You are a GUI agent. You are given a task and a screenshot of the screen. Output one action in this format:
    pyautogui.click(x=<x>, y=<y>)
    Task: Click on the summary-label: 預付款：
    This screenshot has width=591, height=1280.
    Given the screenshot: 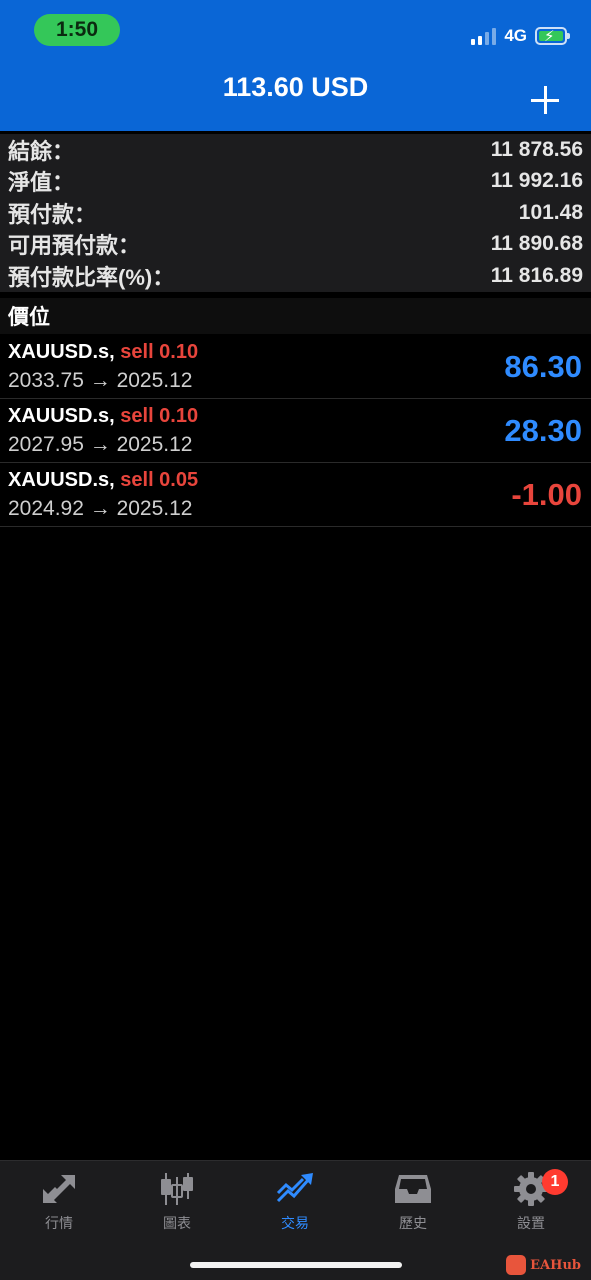 What is the action you would take?
    pyautogui.click(x=52, y=214)
    